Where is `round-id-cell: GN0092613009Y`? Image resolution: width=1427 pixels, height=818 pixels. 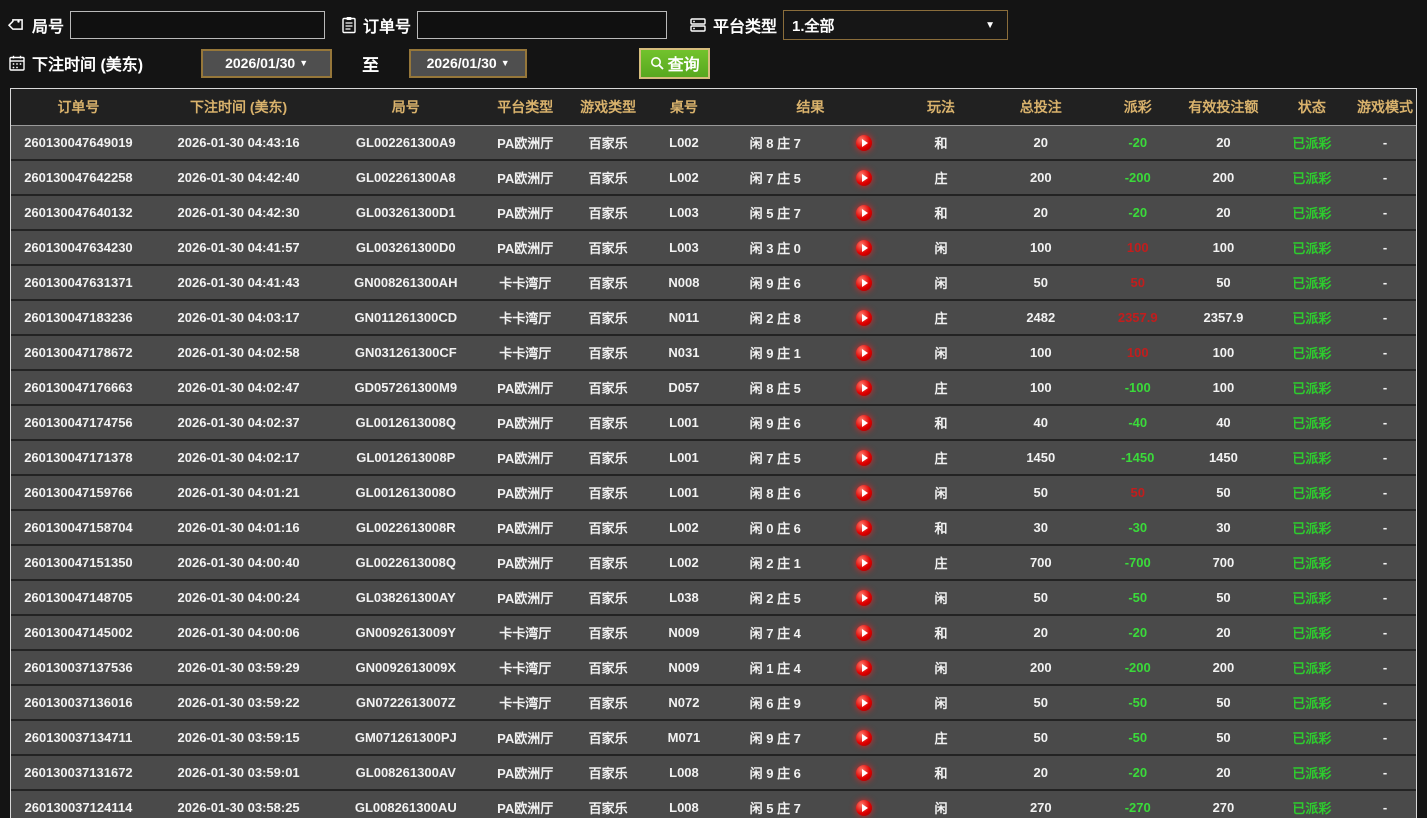 round-id-cell: GN0092613009Y is located at coordinates (406, 632).